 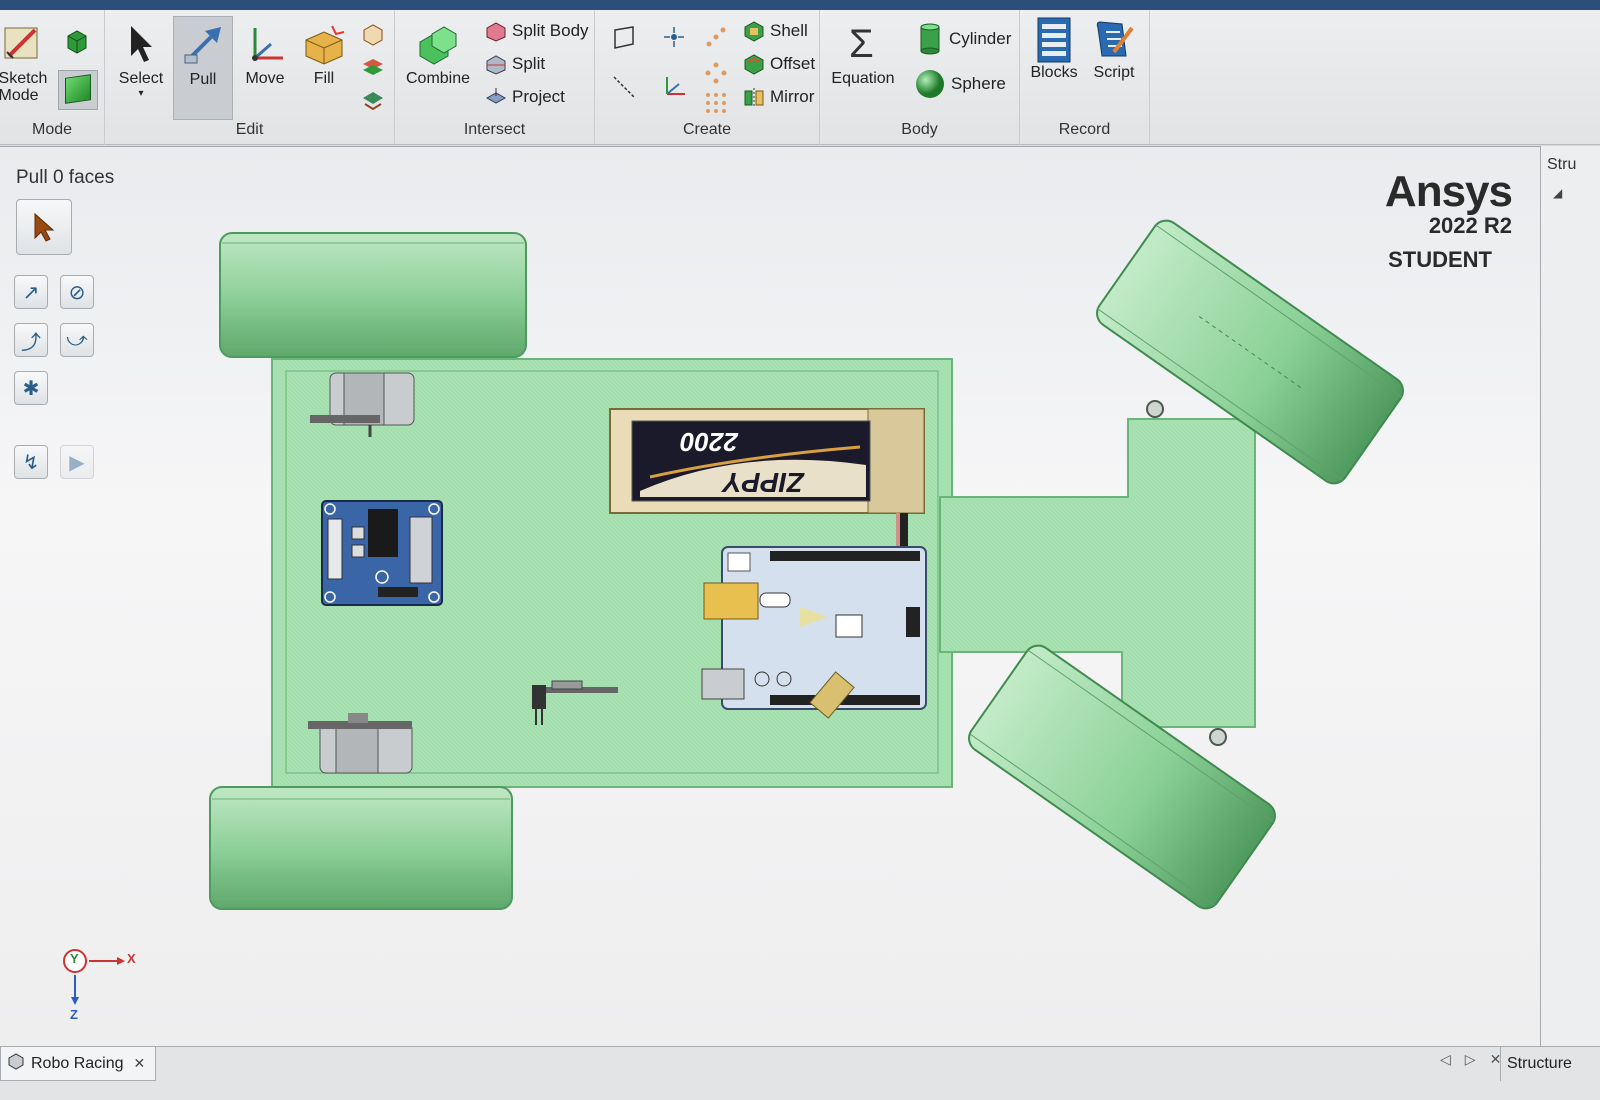 What do you see at coordinates (930, 39) in the screenshot?
I see `cylinder-icon` at bounding box center [930, 39].